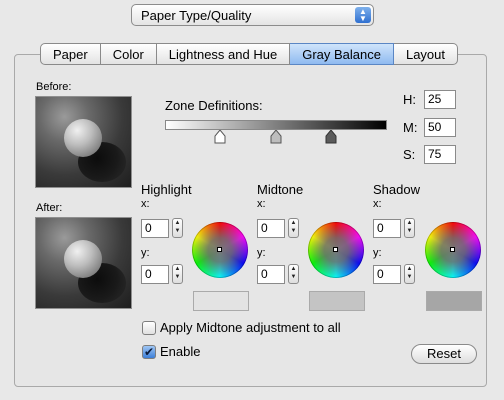 Image resolution: width=504 pixels, height=400 pixels. Describe the element at coordinates (337, 301) in the screenshot. I see `midtone-swatch` at that location.